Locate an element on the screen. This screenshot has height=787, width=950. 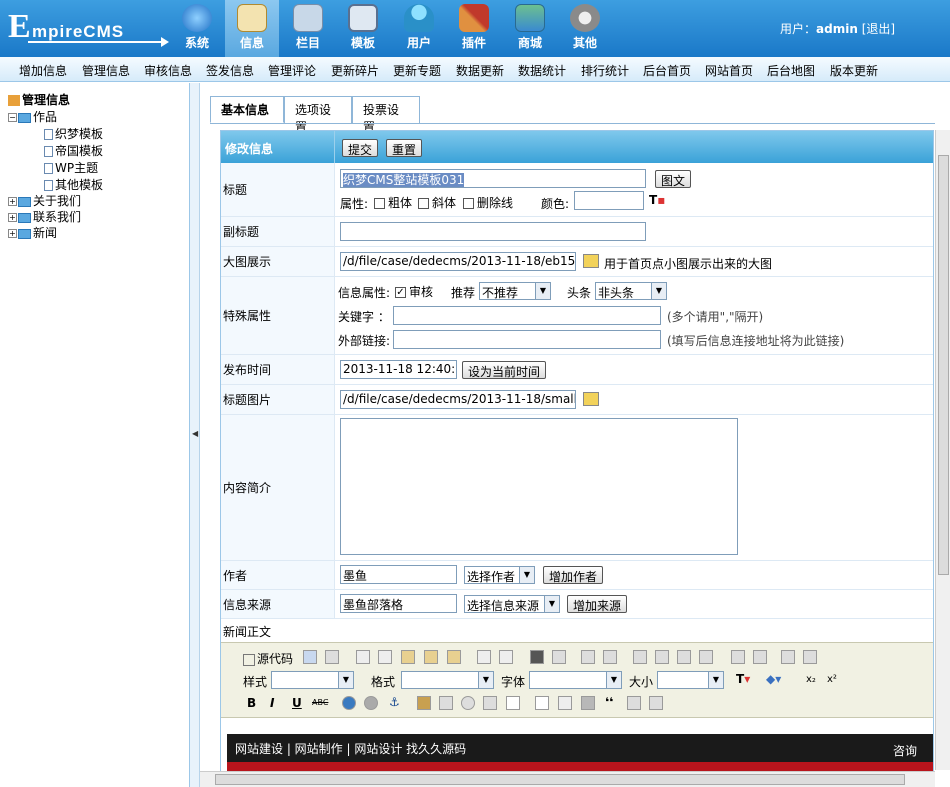
tuwen-button: 图文 is located at coordinates (673, 179).